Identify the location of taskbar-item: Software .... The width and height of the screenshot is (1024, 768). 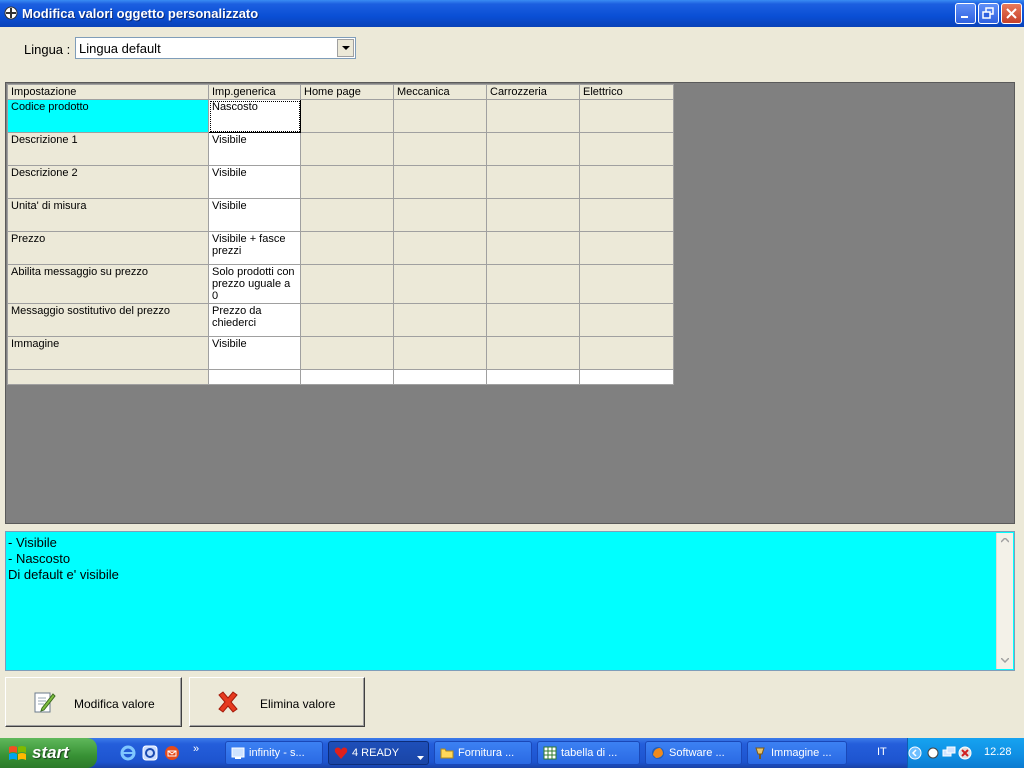
(693, 753).